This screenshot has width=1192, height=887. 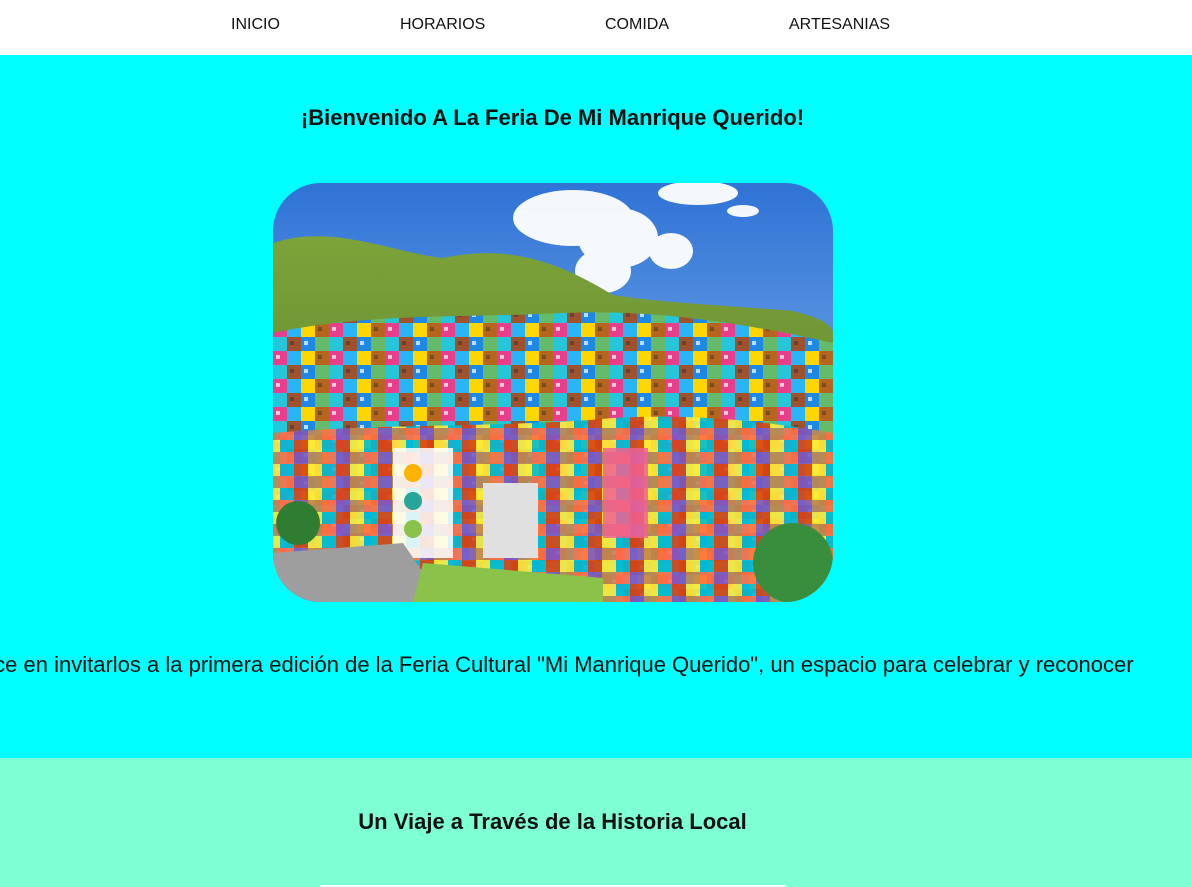 What do you see at coordinates (552, 821) in the screenshot?
I see `history-title: Un Viaje a Través de la Historia Local` at bounding box center [552, 821].